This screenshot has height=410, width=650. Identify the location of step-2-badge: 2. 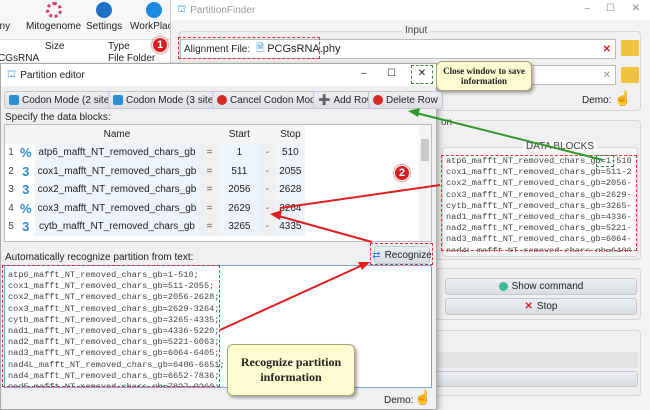
(402, 173).